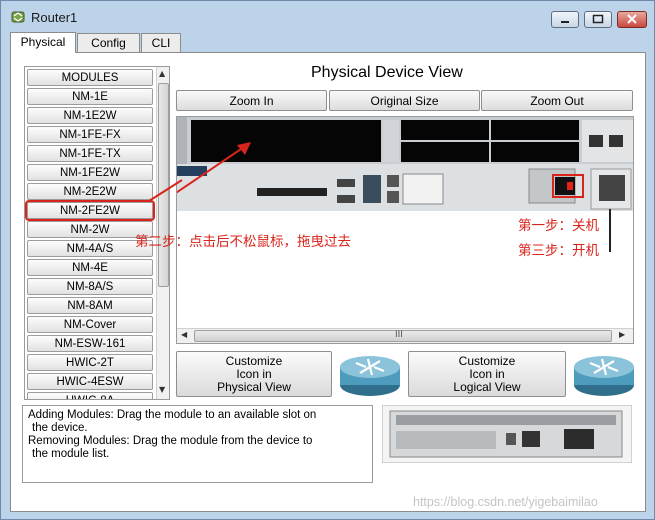 Image resolution: width=655 pixels, height=520 pixels. What do you see at coordinates (90, 153) in the screenshot?
I see `module-item: NM-1FE-TX` at bounding box center [90, 153].